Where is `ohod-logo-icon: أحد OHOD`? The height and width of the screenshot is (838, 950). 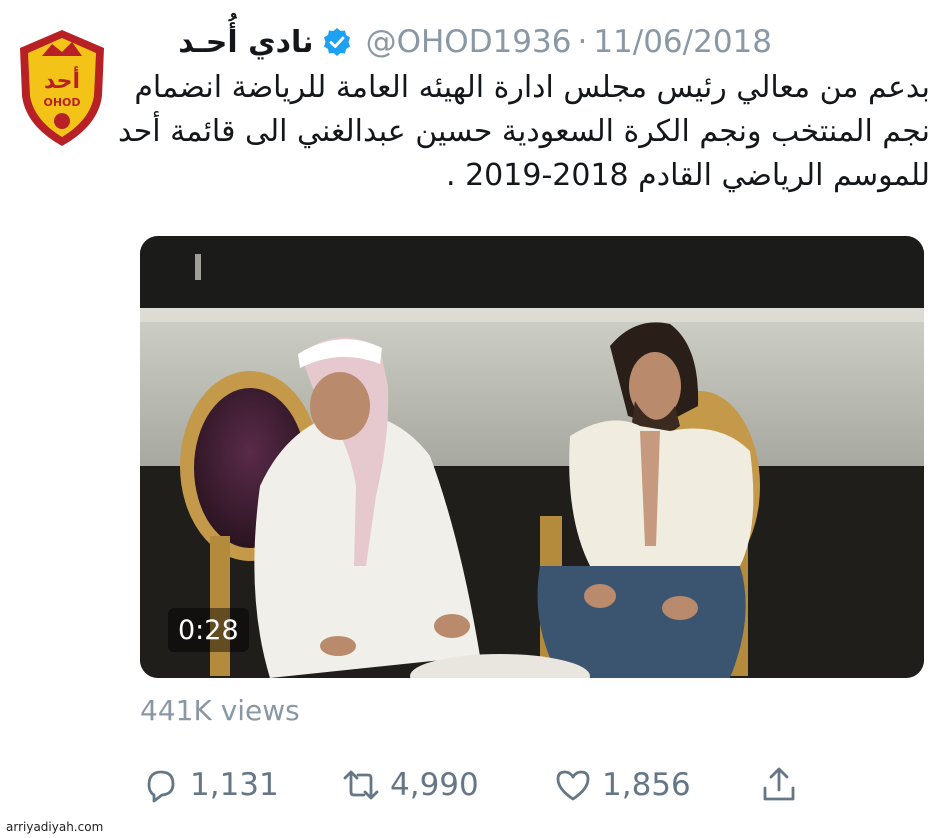
ohod-logo-icon: أحد OHOD is located at coordinates (62, 88).